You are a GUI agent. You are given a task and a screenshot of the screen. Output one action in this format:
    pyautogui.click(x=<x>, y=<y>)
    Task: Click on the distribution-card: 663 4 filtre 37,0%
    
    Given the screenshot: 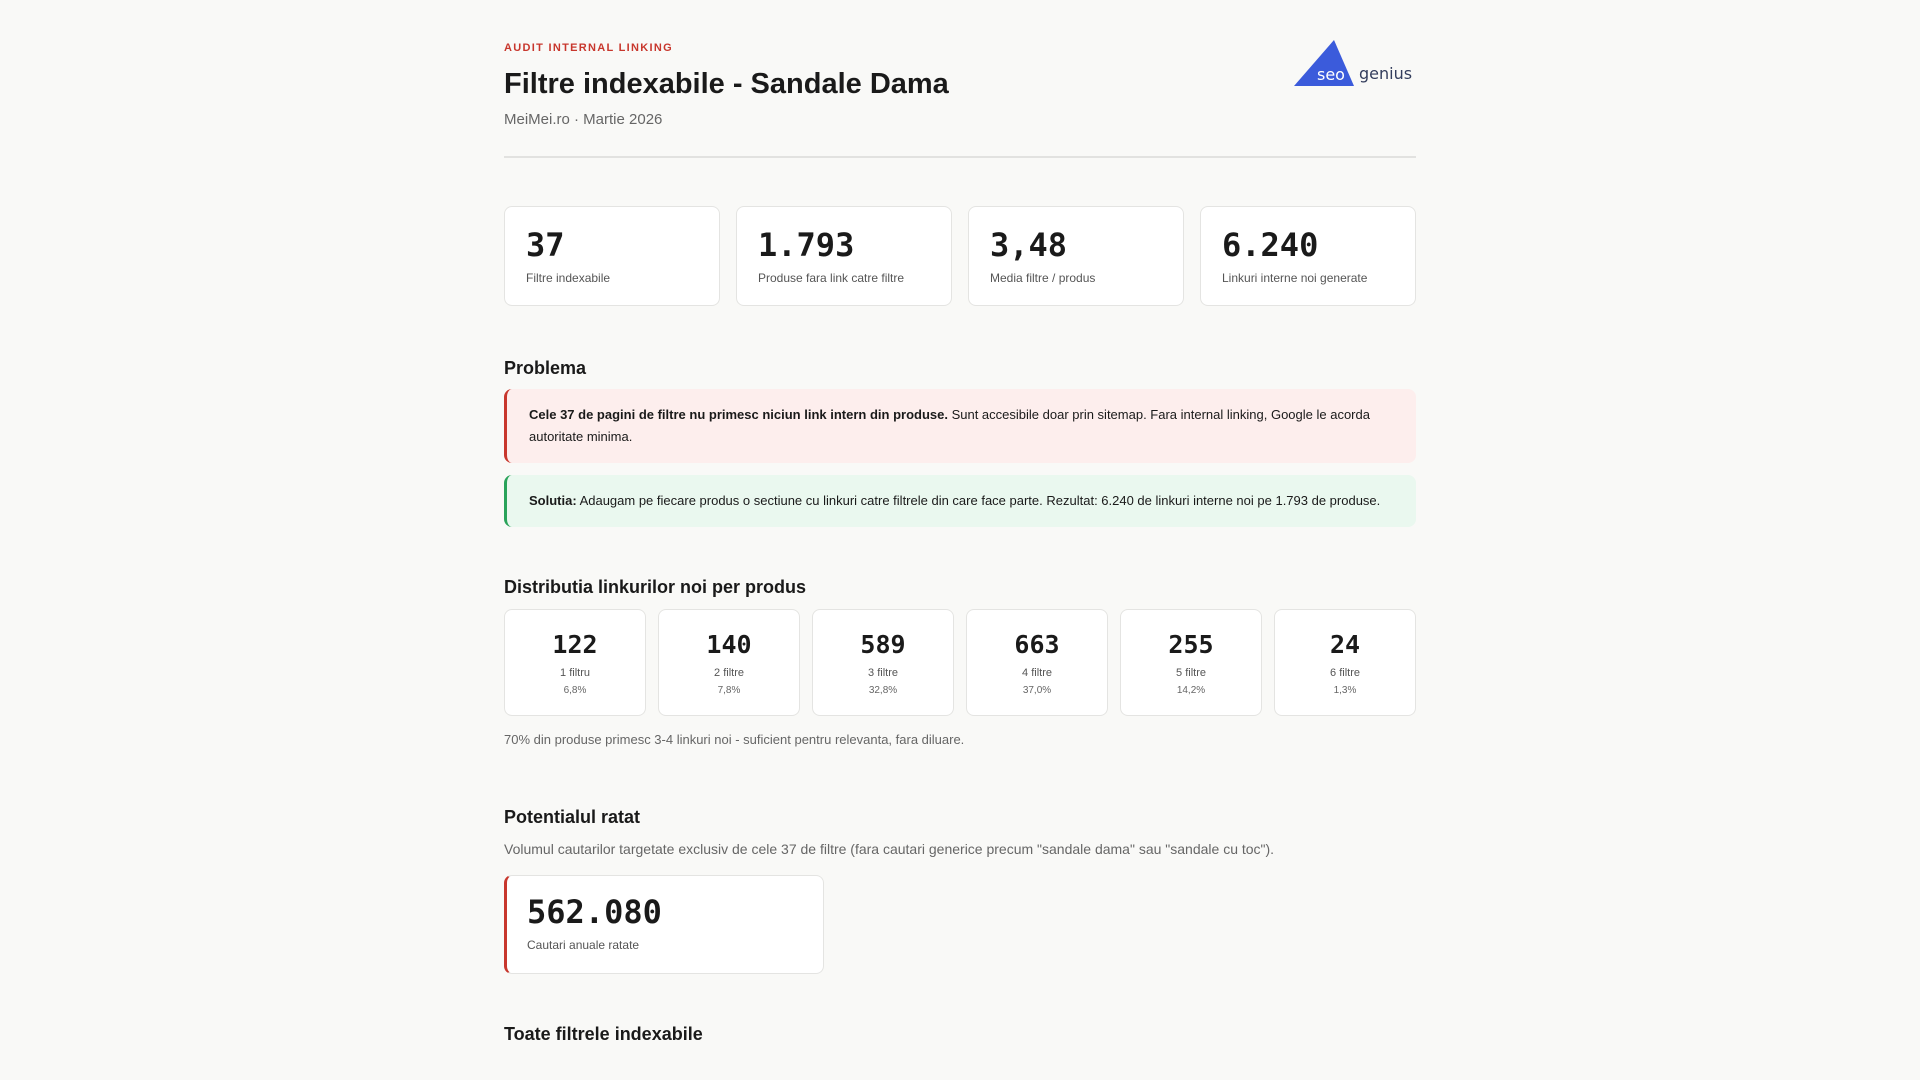 What is the action you would take?
    pyautogui.click(x=1037, y=662)
    